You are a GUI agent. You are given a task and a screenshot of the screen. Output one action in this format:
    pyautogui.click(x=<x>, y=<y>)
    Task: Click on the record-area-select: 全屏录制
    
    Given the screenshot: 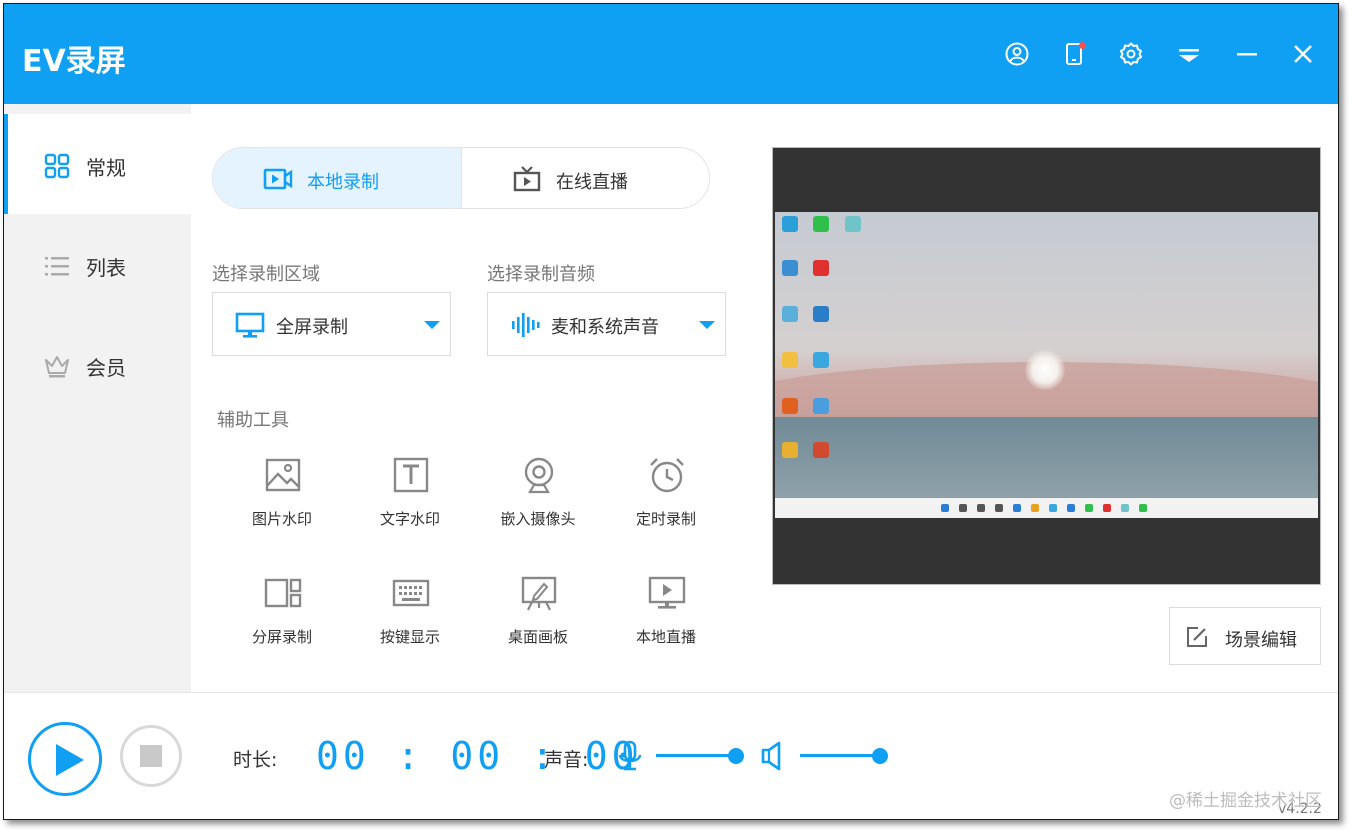 What is the action you would take?
    pyautogui.click(x=331, y=324)
    